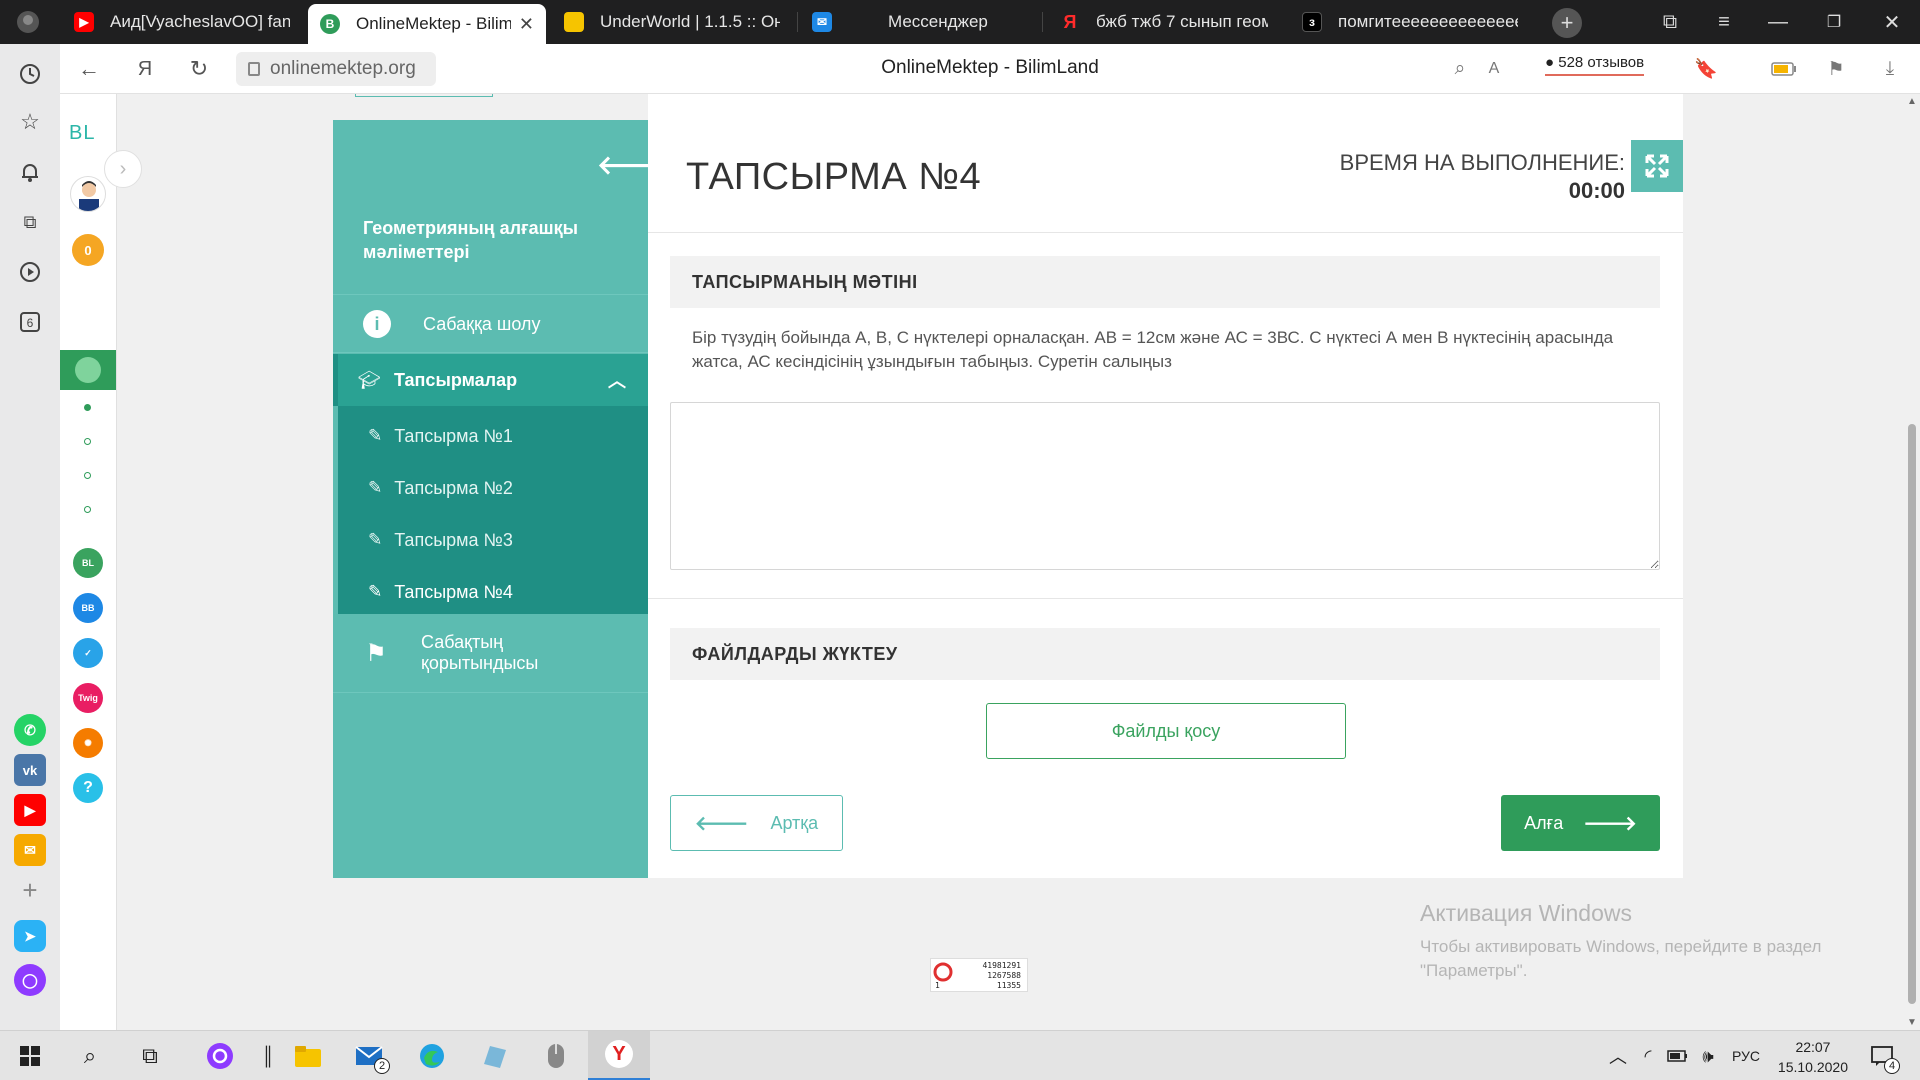 The height and width of the screenshot is (1080, 1920). Describe the element at coordinates (30, 122) in the screenshot. I see `favorites-star-icon: ☆` at that location.